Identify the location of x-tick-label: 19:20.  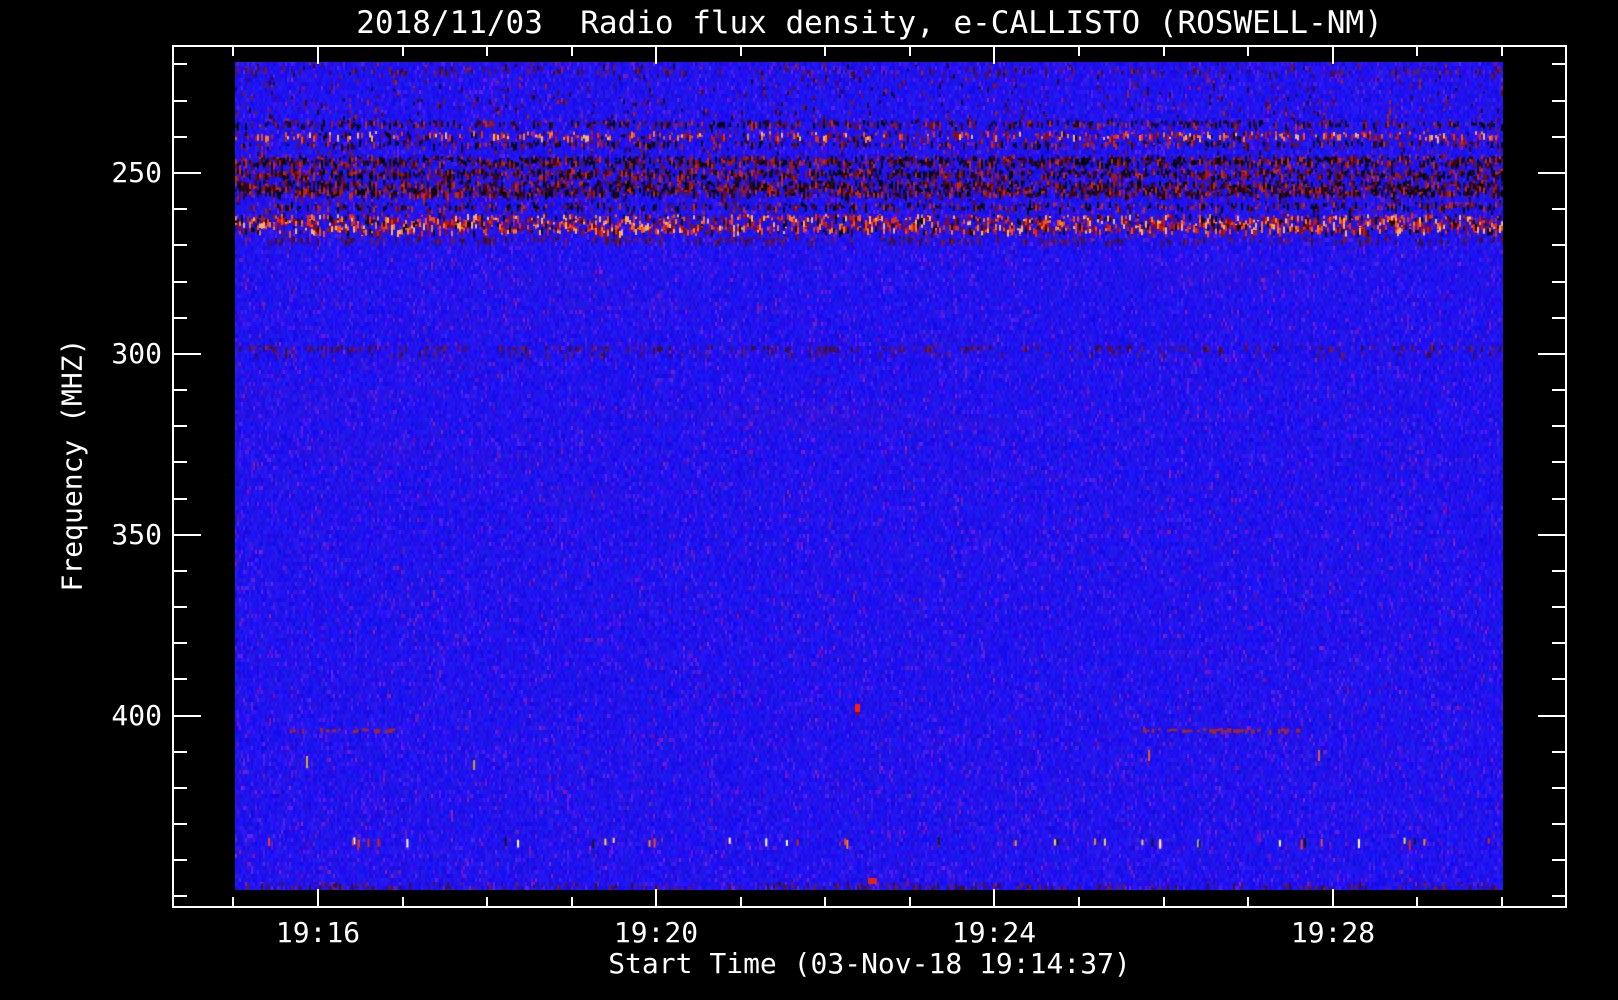
(656, 932).